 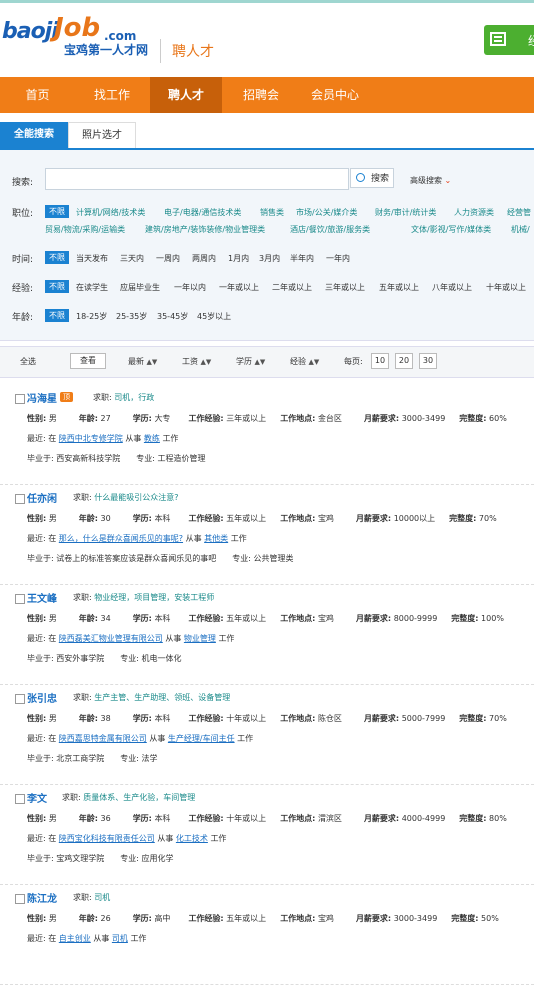 What do you see at coordinates (261, 95) in the screenshot?
I see `nav-item-job-fair: 招聘会` at bounding box center [261, 95].